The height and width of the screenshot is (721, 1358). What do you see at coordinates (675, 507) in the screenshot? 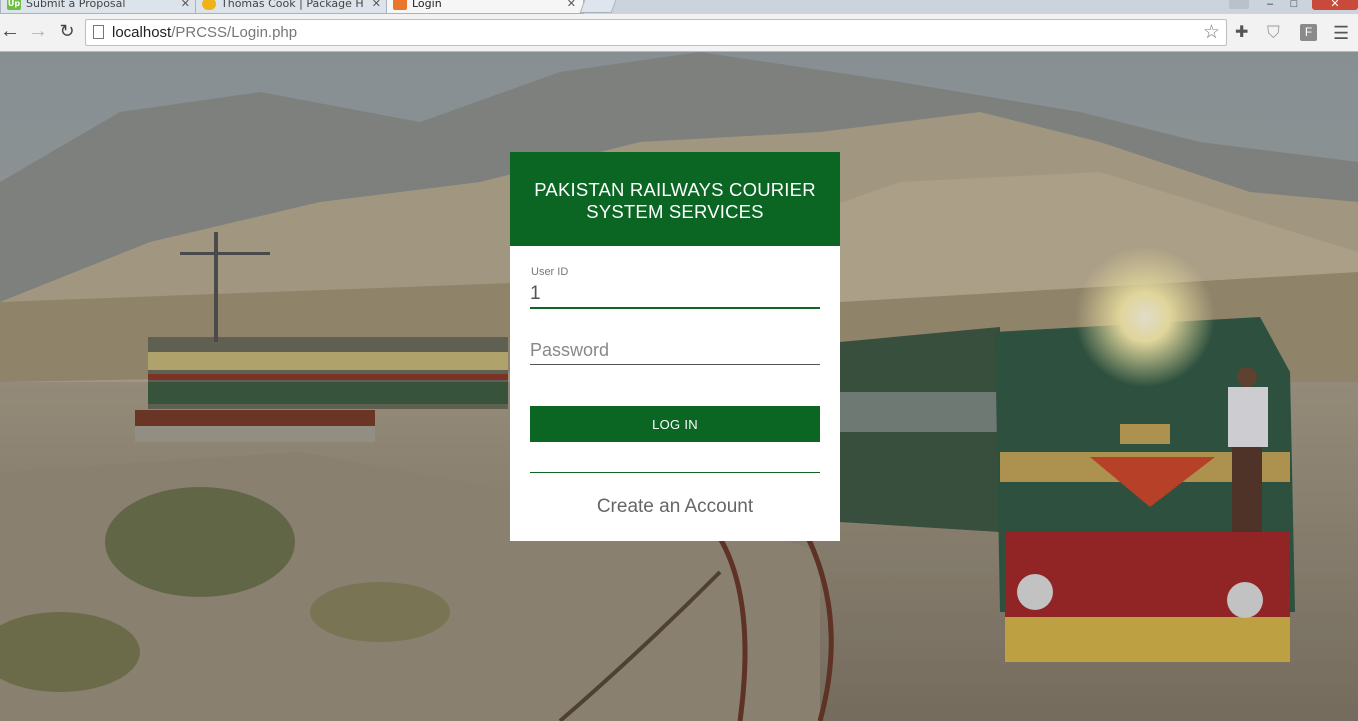
I see `create-account-link: Create an Account` at bounding box center [675, 507].